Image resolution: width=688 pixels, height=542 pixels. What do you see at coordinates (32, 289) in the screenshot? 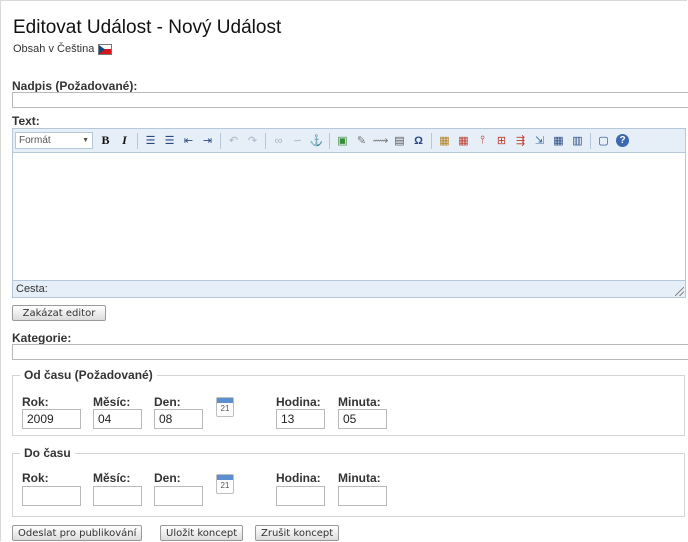
I see `path-label: Cesta:` at bounding box center [32, 289].